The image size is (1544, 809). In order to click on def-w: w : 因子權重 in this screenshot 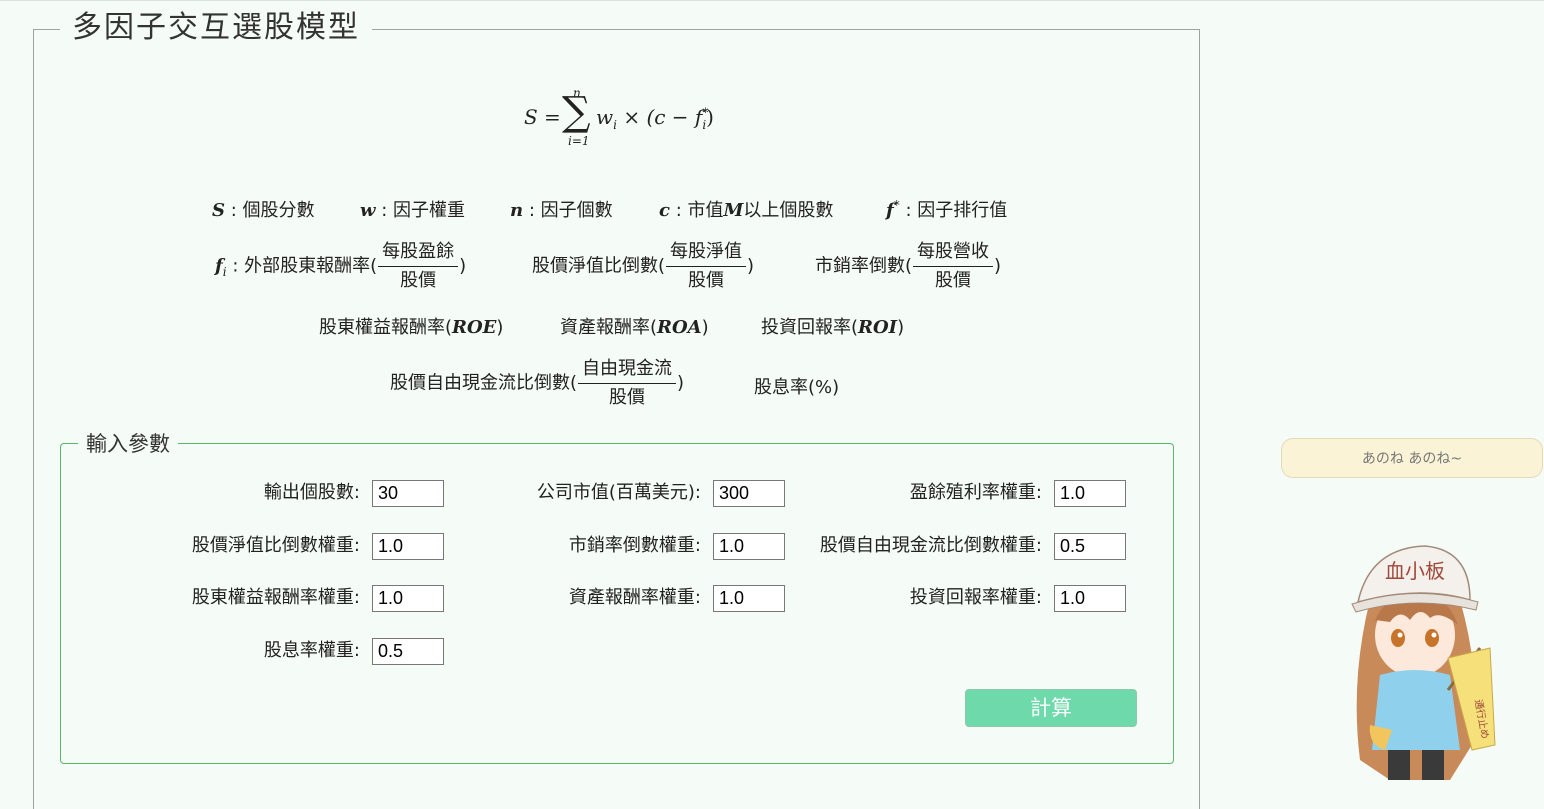, I will do `click(412, 209)`.